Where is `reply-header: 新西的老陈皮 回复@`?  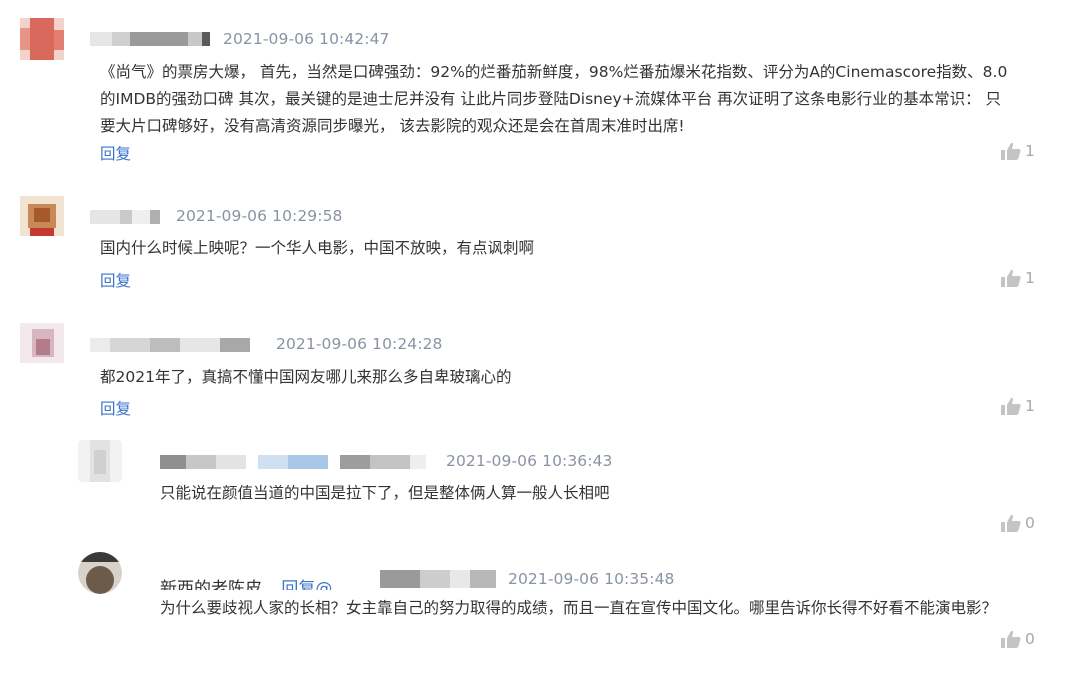
reply-header: 新西的老陈皮 回复@ is located at coordinates (246, 580).